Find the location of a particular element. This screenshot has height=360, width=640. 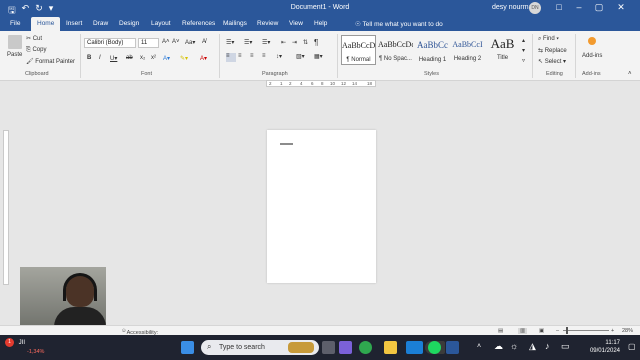

borders-icon: ▦▾ is located at coordinates (318, 56).